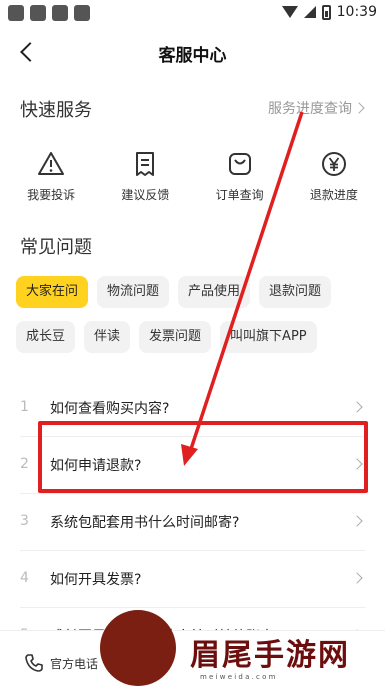  Describe the element at coordinates (34, 663) in the screenshot. I see `phone-icon` at that location.